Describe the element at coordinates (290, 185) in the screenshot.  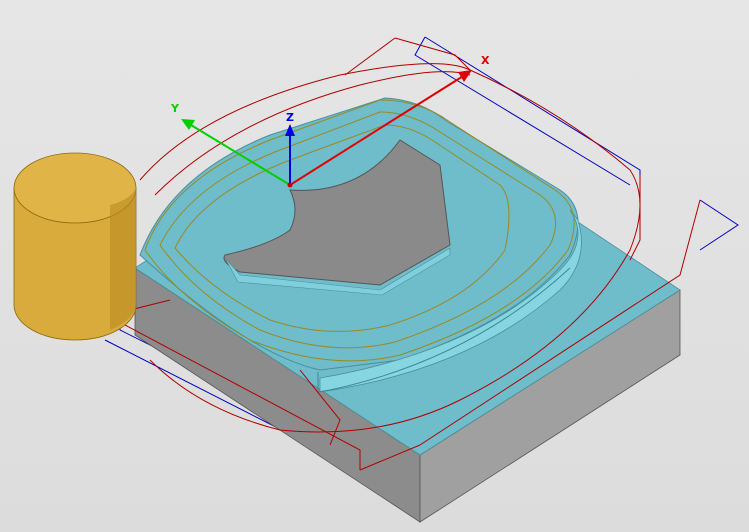
I see `origin-marker` at that location.